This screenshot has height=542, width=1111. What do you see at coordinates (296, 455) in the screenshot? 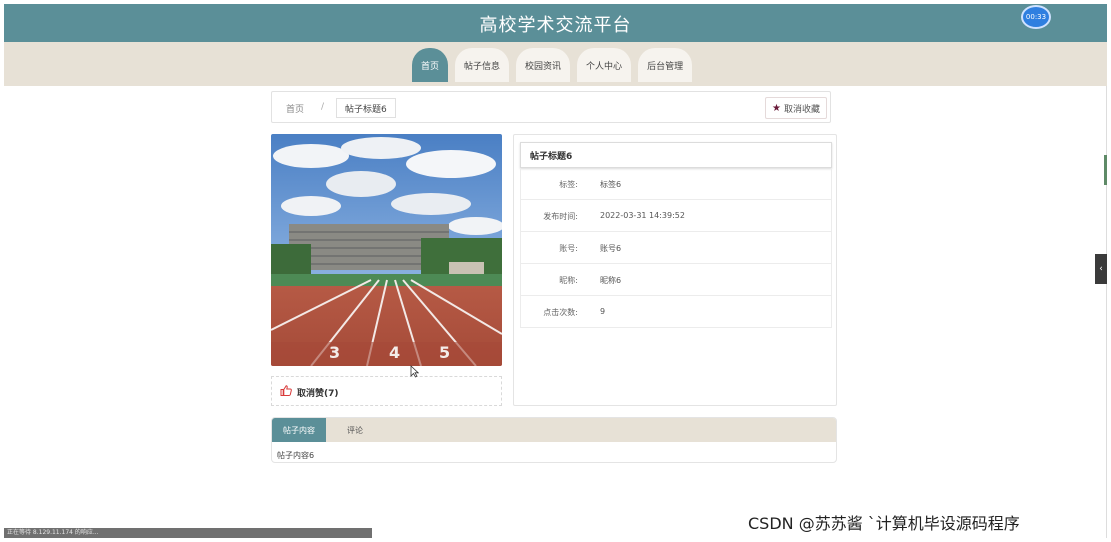
I see `post-content-text: 帖子内容6` at bounding box center [296, 455].